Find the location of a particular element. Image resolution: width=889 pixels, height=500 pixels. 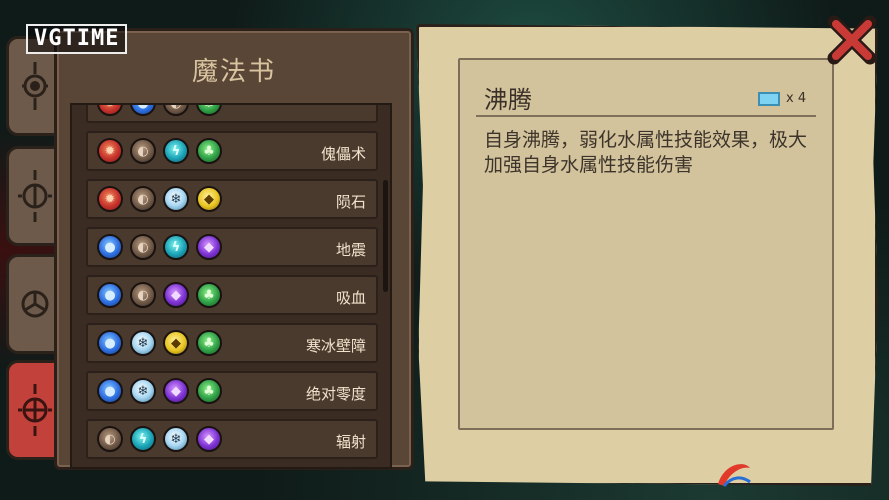

spell-name: 傀儡术 is located at coordinates (343, 154).